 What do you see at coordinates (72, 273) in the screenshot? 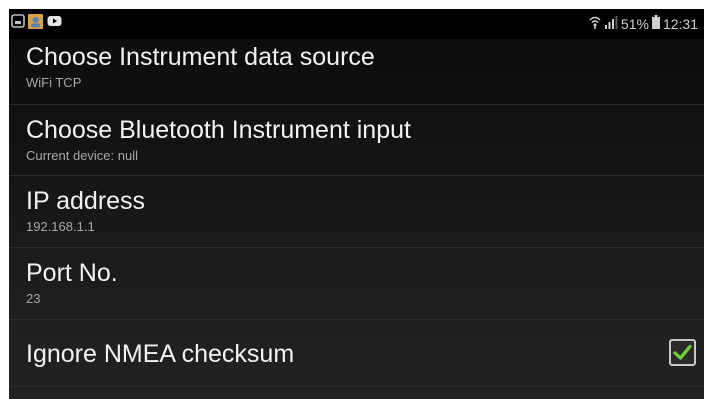
I see `pref-title: Port No.` at bounding box center [72, 273].